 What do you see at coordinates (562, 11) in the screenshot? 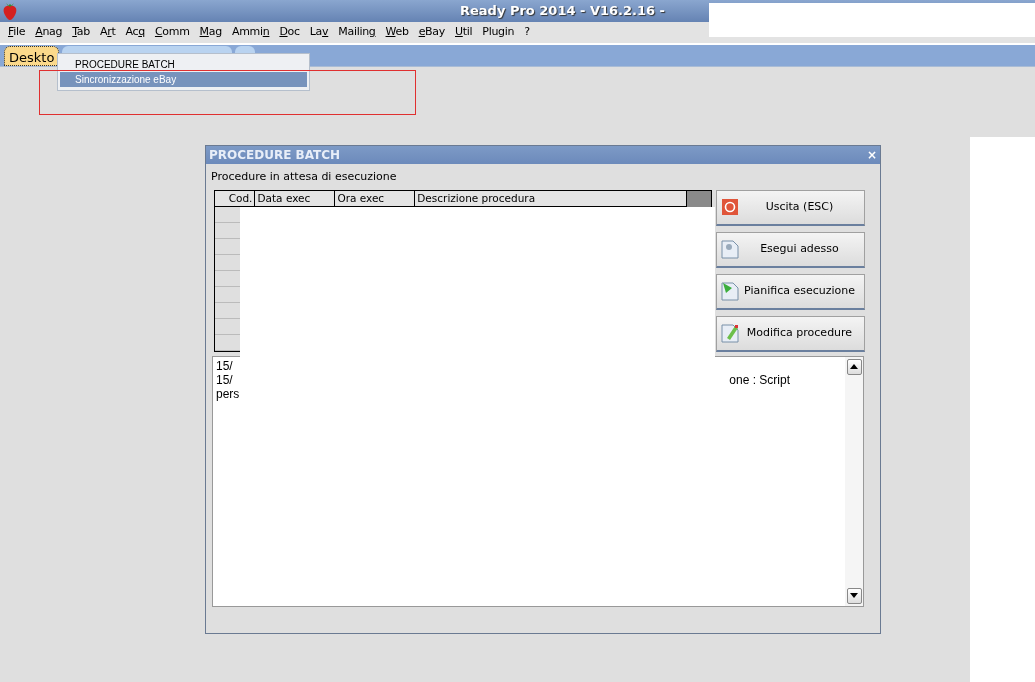
I see `window-title: Ready Pro 2014 - V16.2.16 -` at bounding box center [562, 11].